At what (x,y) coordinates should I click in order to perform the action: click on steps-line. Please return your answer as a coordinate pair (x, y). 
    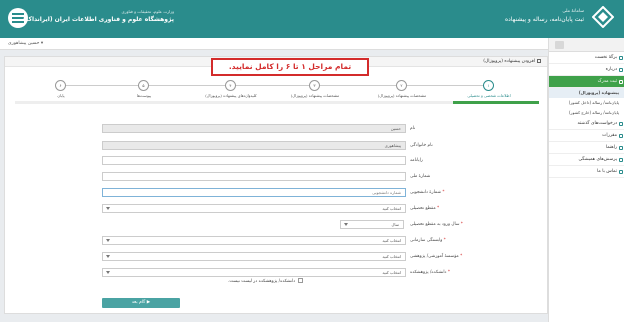
    Looking at the image, I should click on (277, 85).